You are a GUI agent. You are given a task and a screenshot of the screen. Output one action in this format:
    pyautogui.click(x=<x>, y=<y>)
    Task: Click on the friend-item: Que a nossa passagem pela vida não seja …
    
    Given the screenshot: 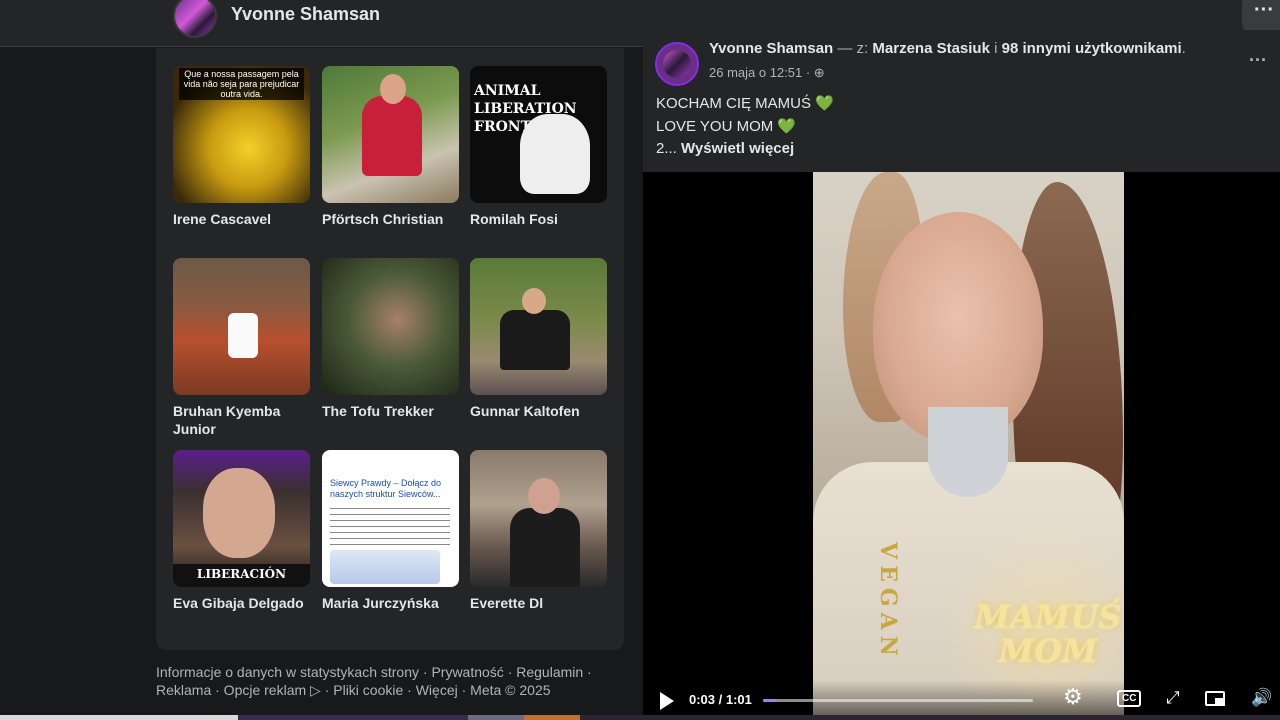 What is the action you would take?
    pyautogui.click(x=241, y=147)
    